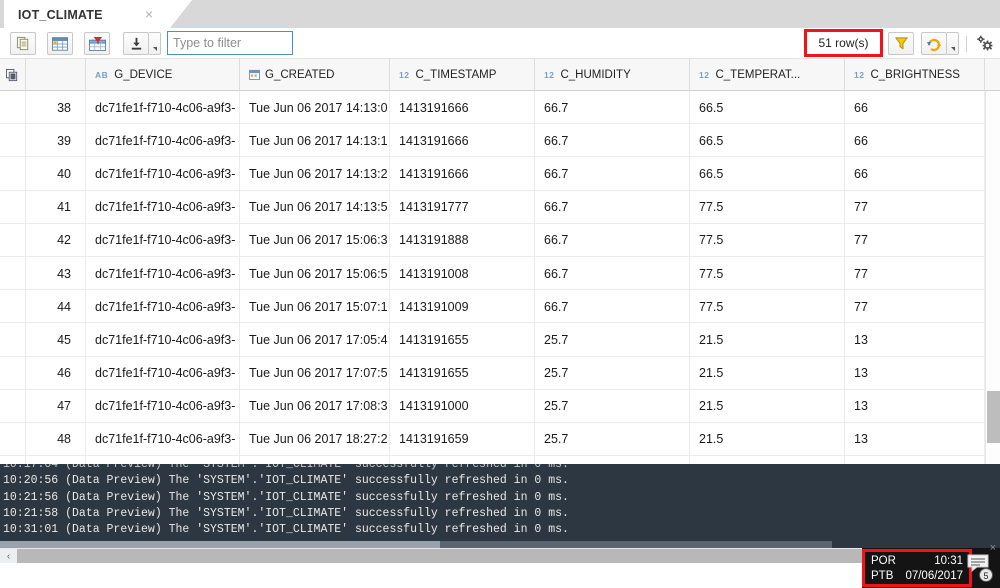 This screenshot has width=1000, height=588. I want to click on scroll-left-button: ‹, so click(8, 556).